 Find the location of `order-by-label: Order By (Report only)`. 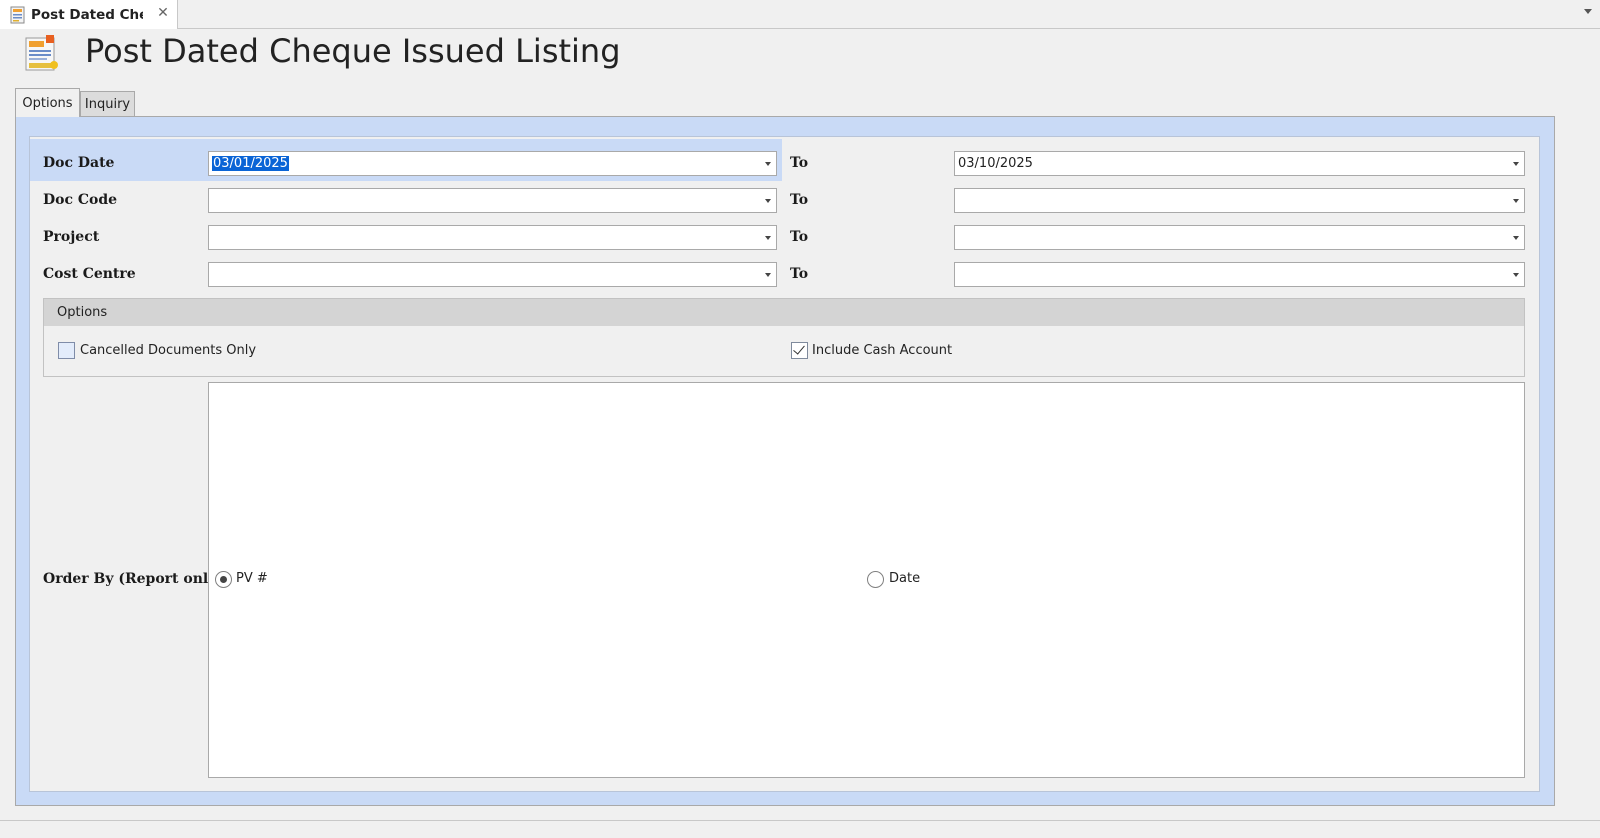

order-by-label: Order By (Report only) is located at coordinates (133, 579).